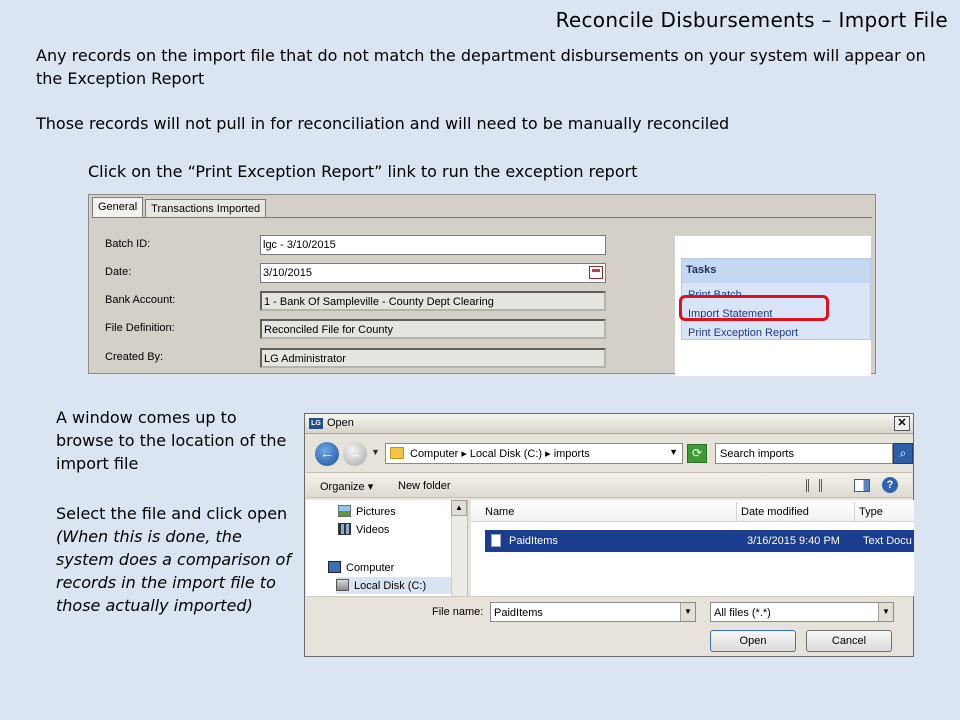 This screenshot has width=960, height=720. Describe the element at coordinates (390, 586) in the screenshot. I see `tree-label: Local Disk (C:)` at that location.